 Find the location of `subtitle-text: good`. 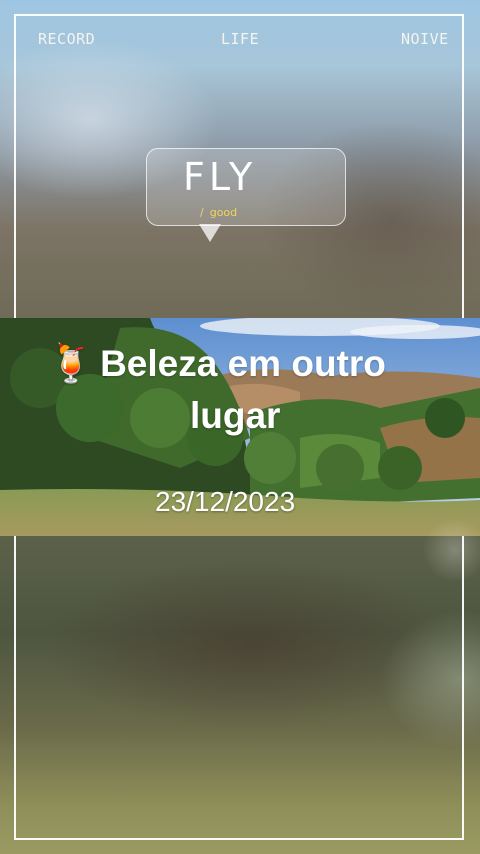

subtitle-text: good is located at coordinates (223, 212).